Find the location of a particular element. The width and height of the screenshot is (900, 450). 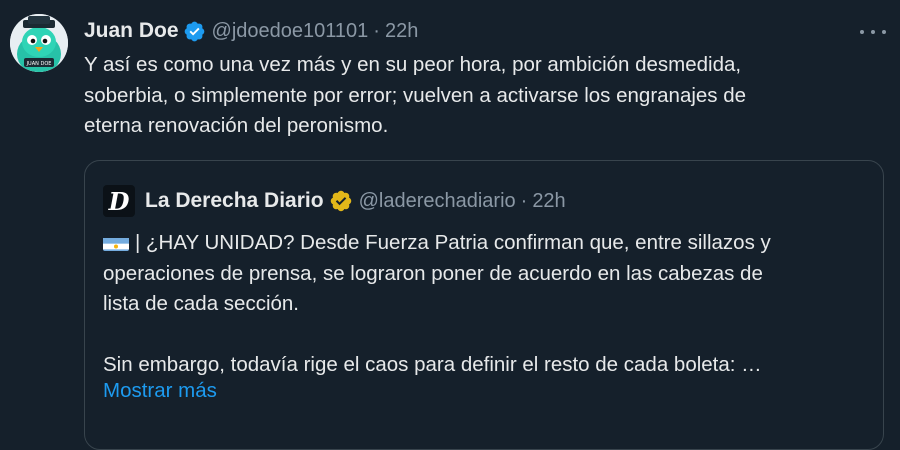

logo-letter: D is located at coordinates (119, 201).